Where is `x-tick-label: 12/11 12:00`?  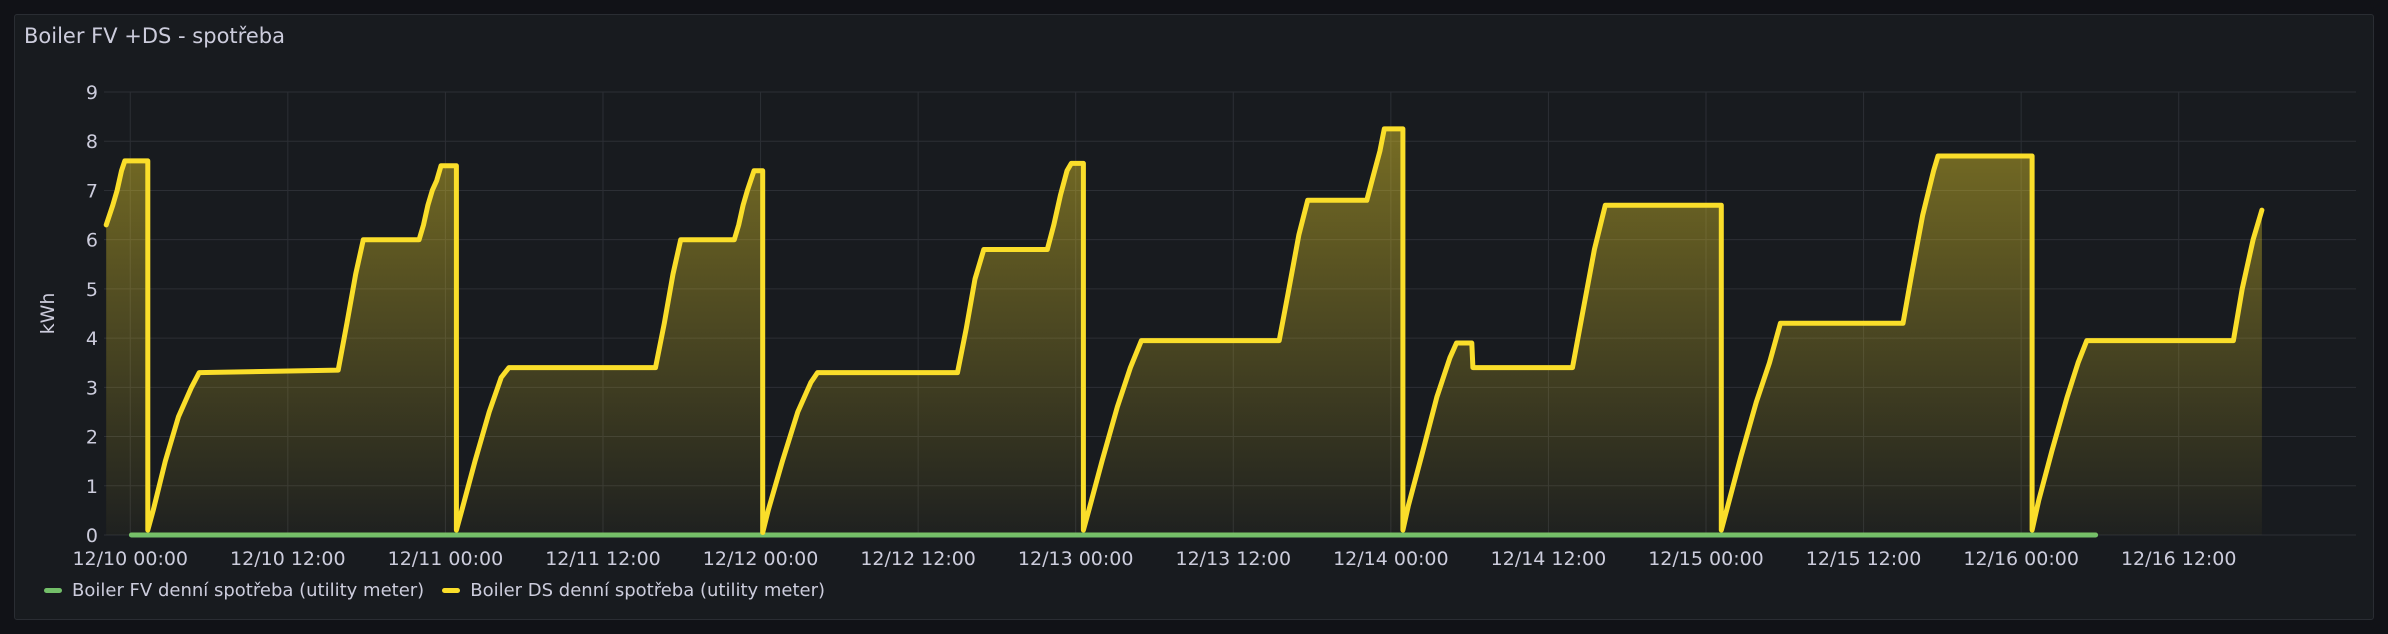
x-tick-label: 12/11 12:00 is located at coordinates (603, 559).